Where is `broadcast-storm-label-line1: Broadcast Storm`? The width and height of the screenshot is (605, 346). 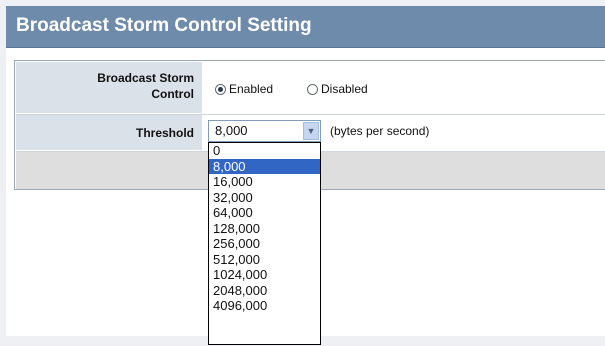 broadcast-storm-label-line1: Broadcast Storm is located at coordinates (145, 78).